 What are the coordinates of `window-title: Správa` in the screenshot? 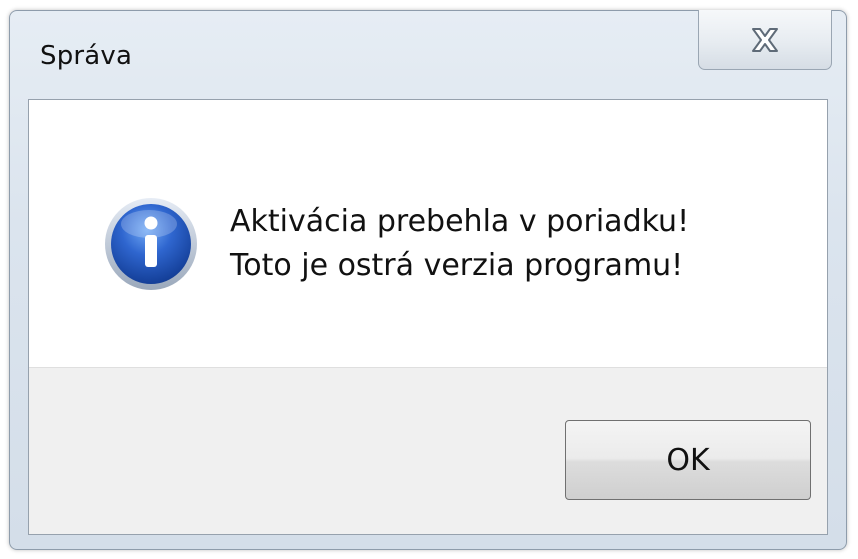 It's located at (86, 56).